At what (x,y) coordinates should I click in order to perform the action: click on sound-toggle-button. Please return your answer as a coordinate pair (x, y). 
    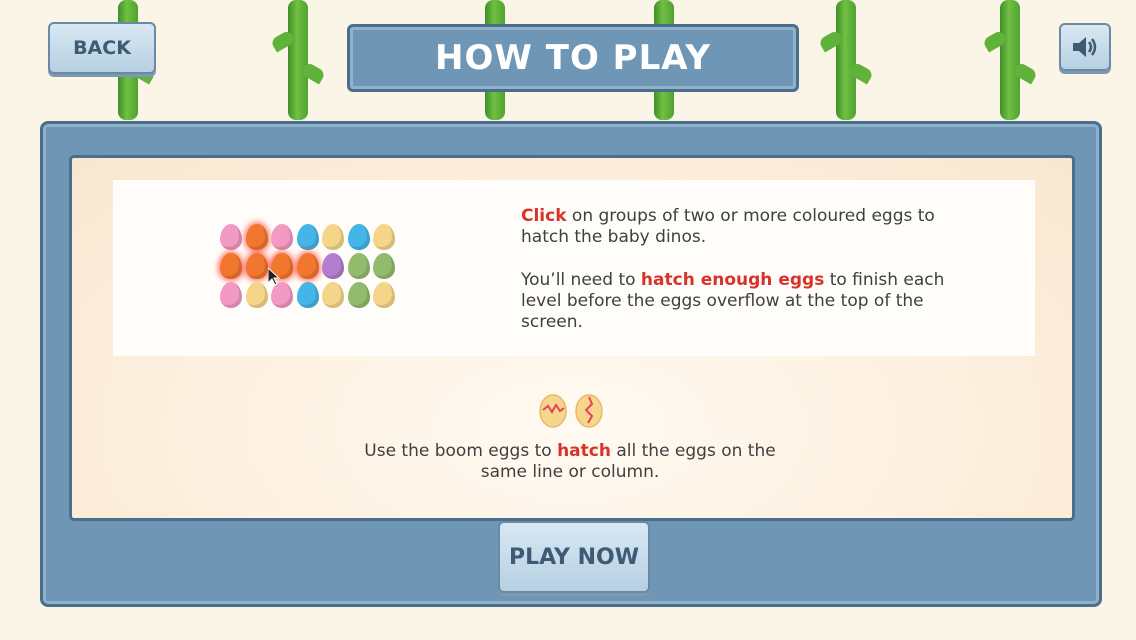
    Looking at the image, I should click on (1085, 47).